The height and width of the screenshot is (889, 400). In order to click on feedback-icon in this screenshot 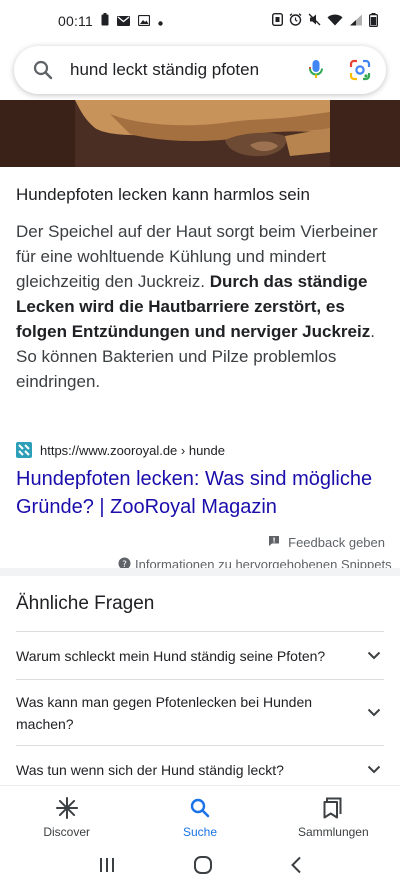, I will do `click(274, 542)`.